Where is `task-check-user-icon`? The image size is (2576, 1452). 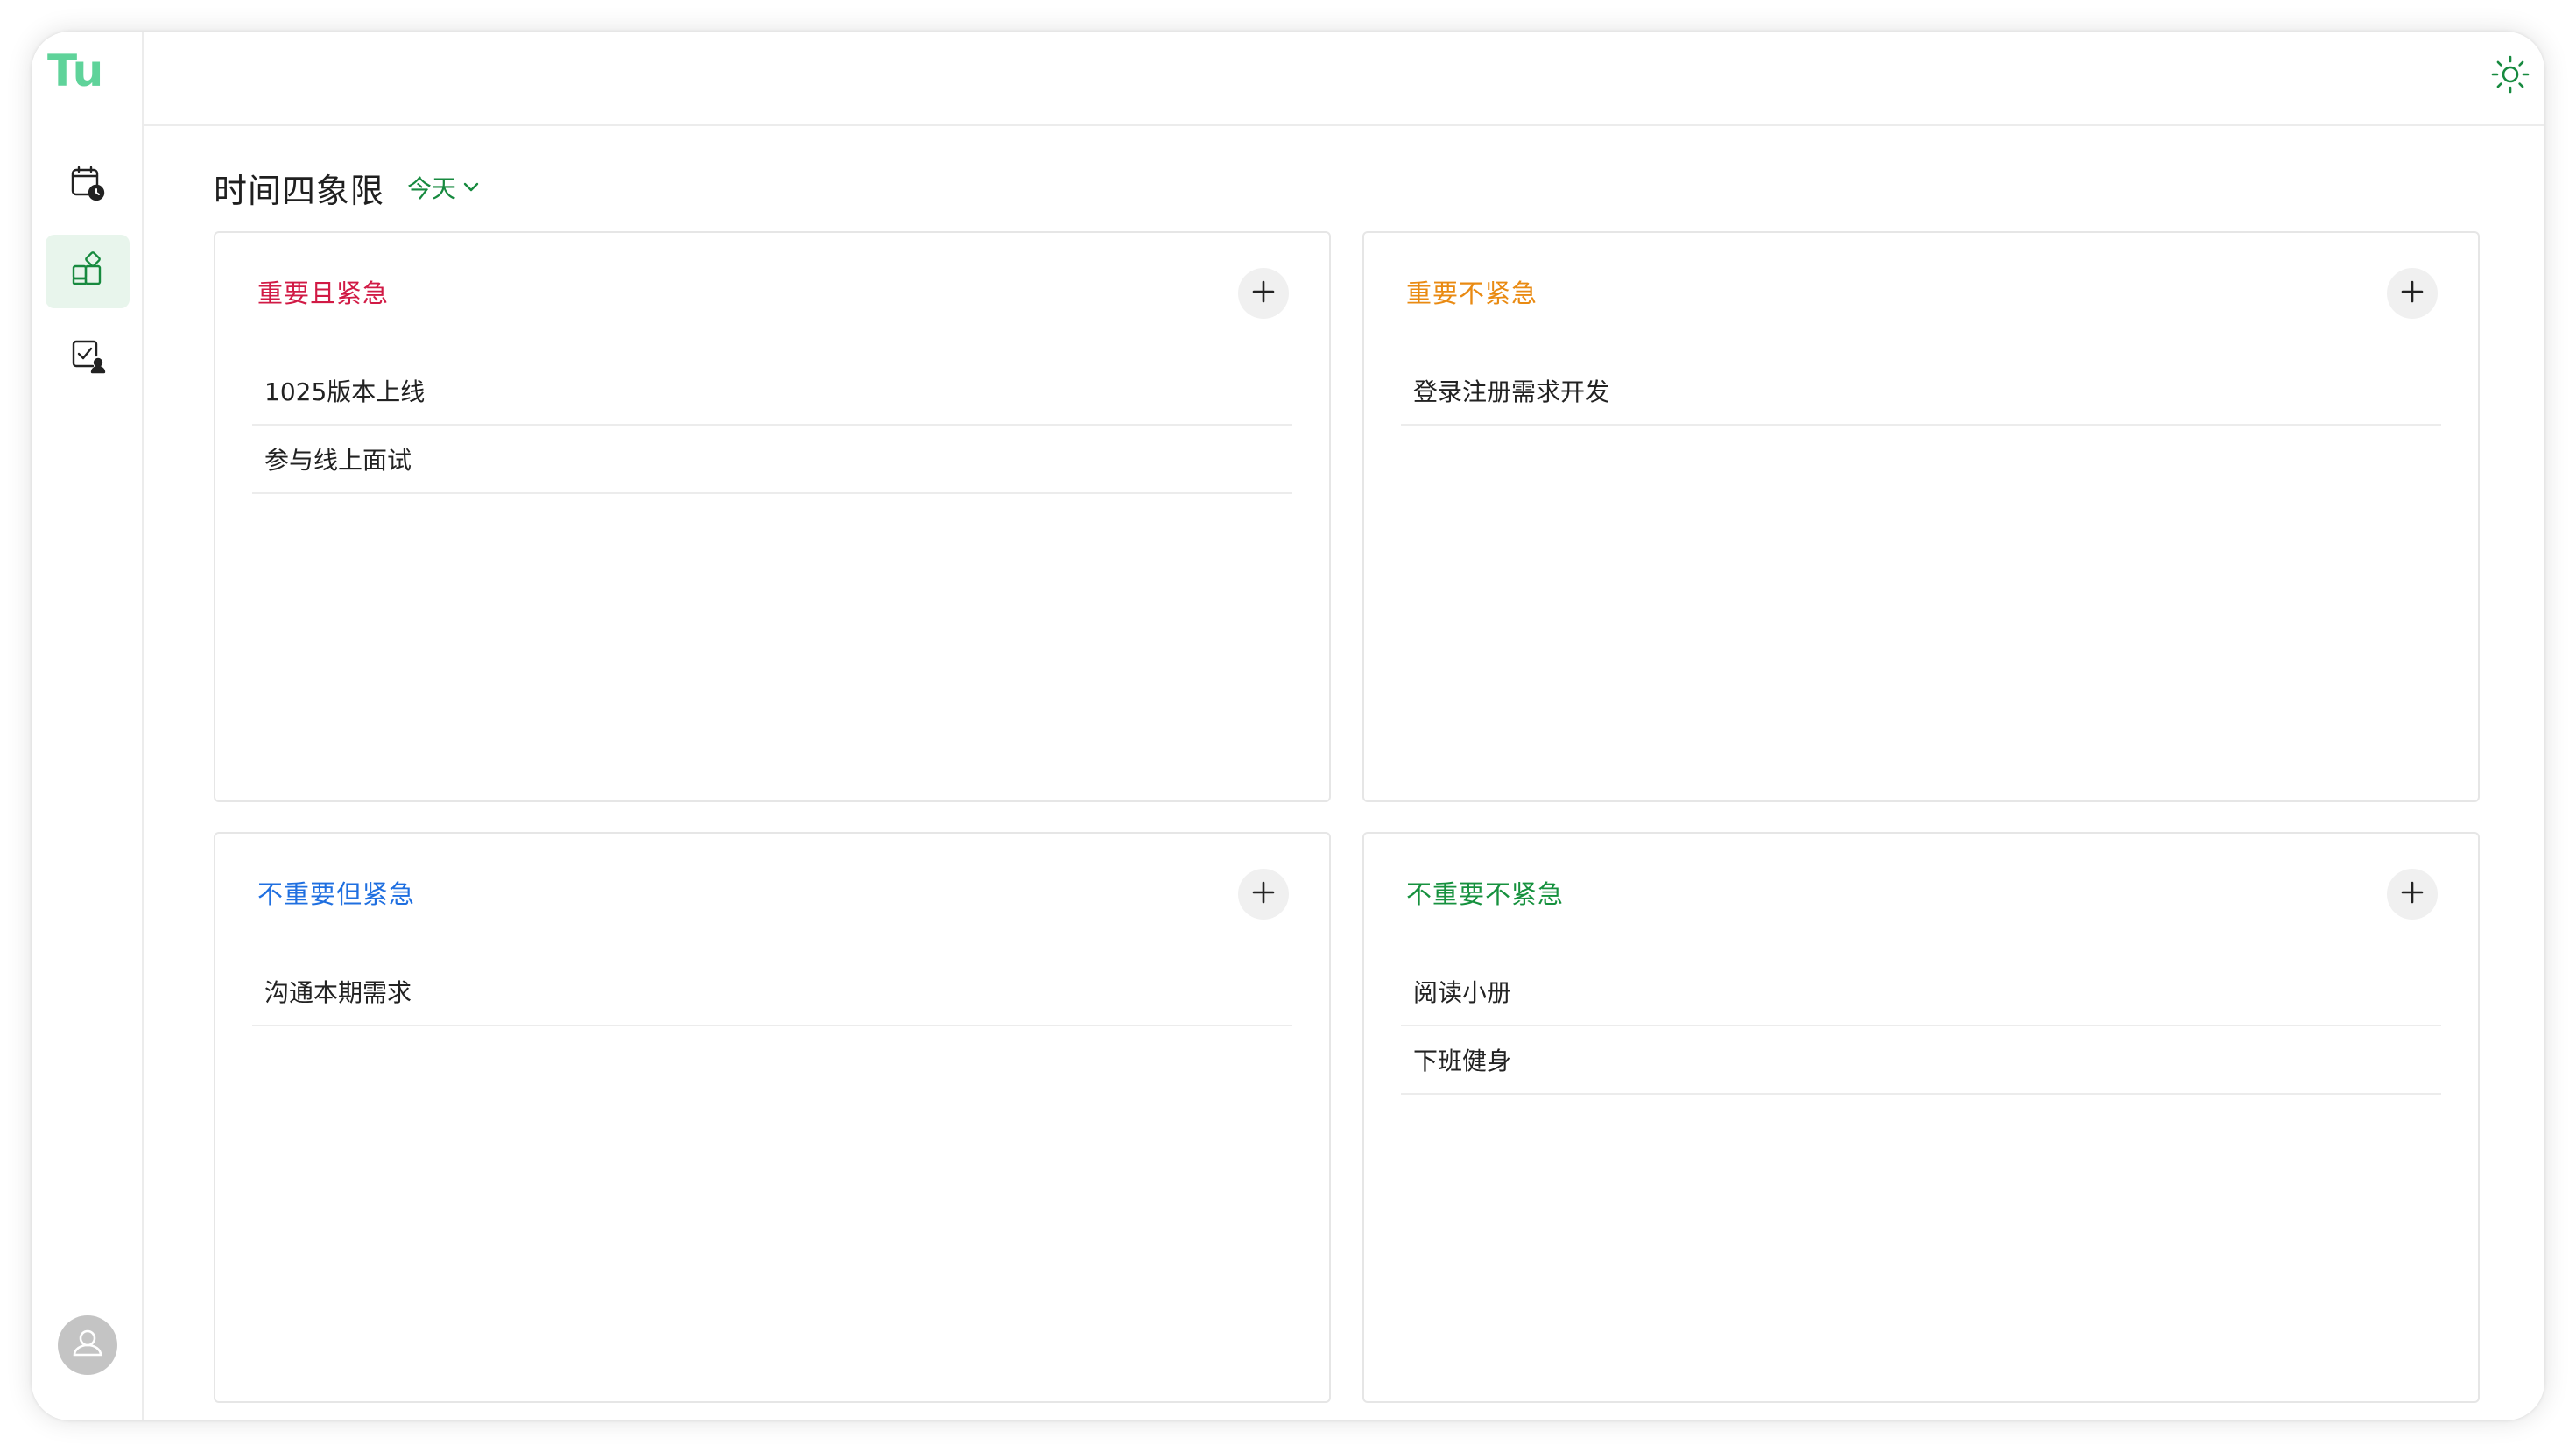
task-check-user-icon is located at coordinates (87, 357).